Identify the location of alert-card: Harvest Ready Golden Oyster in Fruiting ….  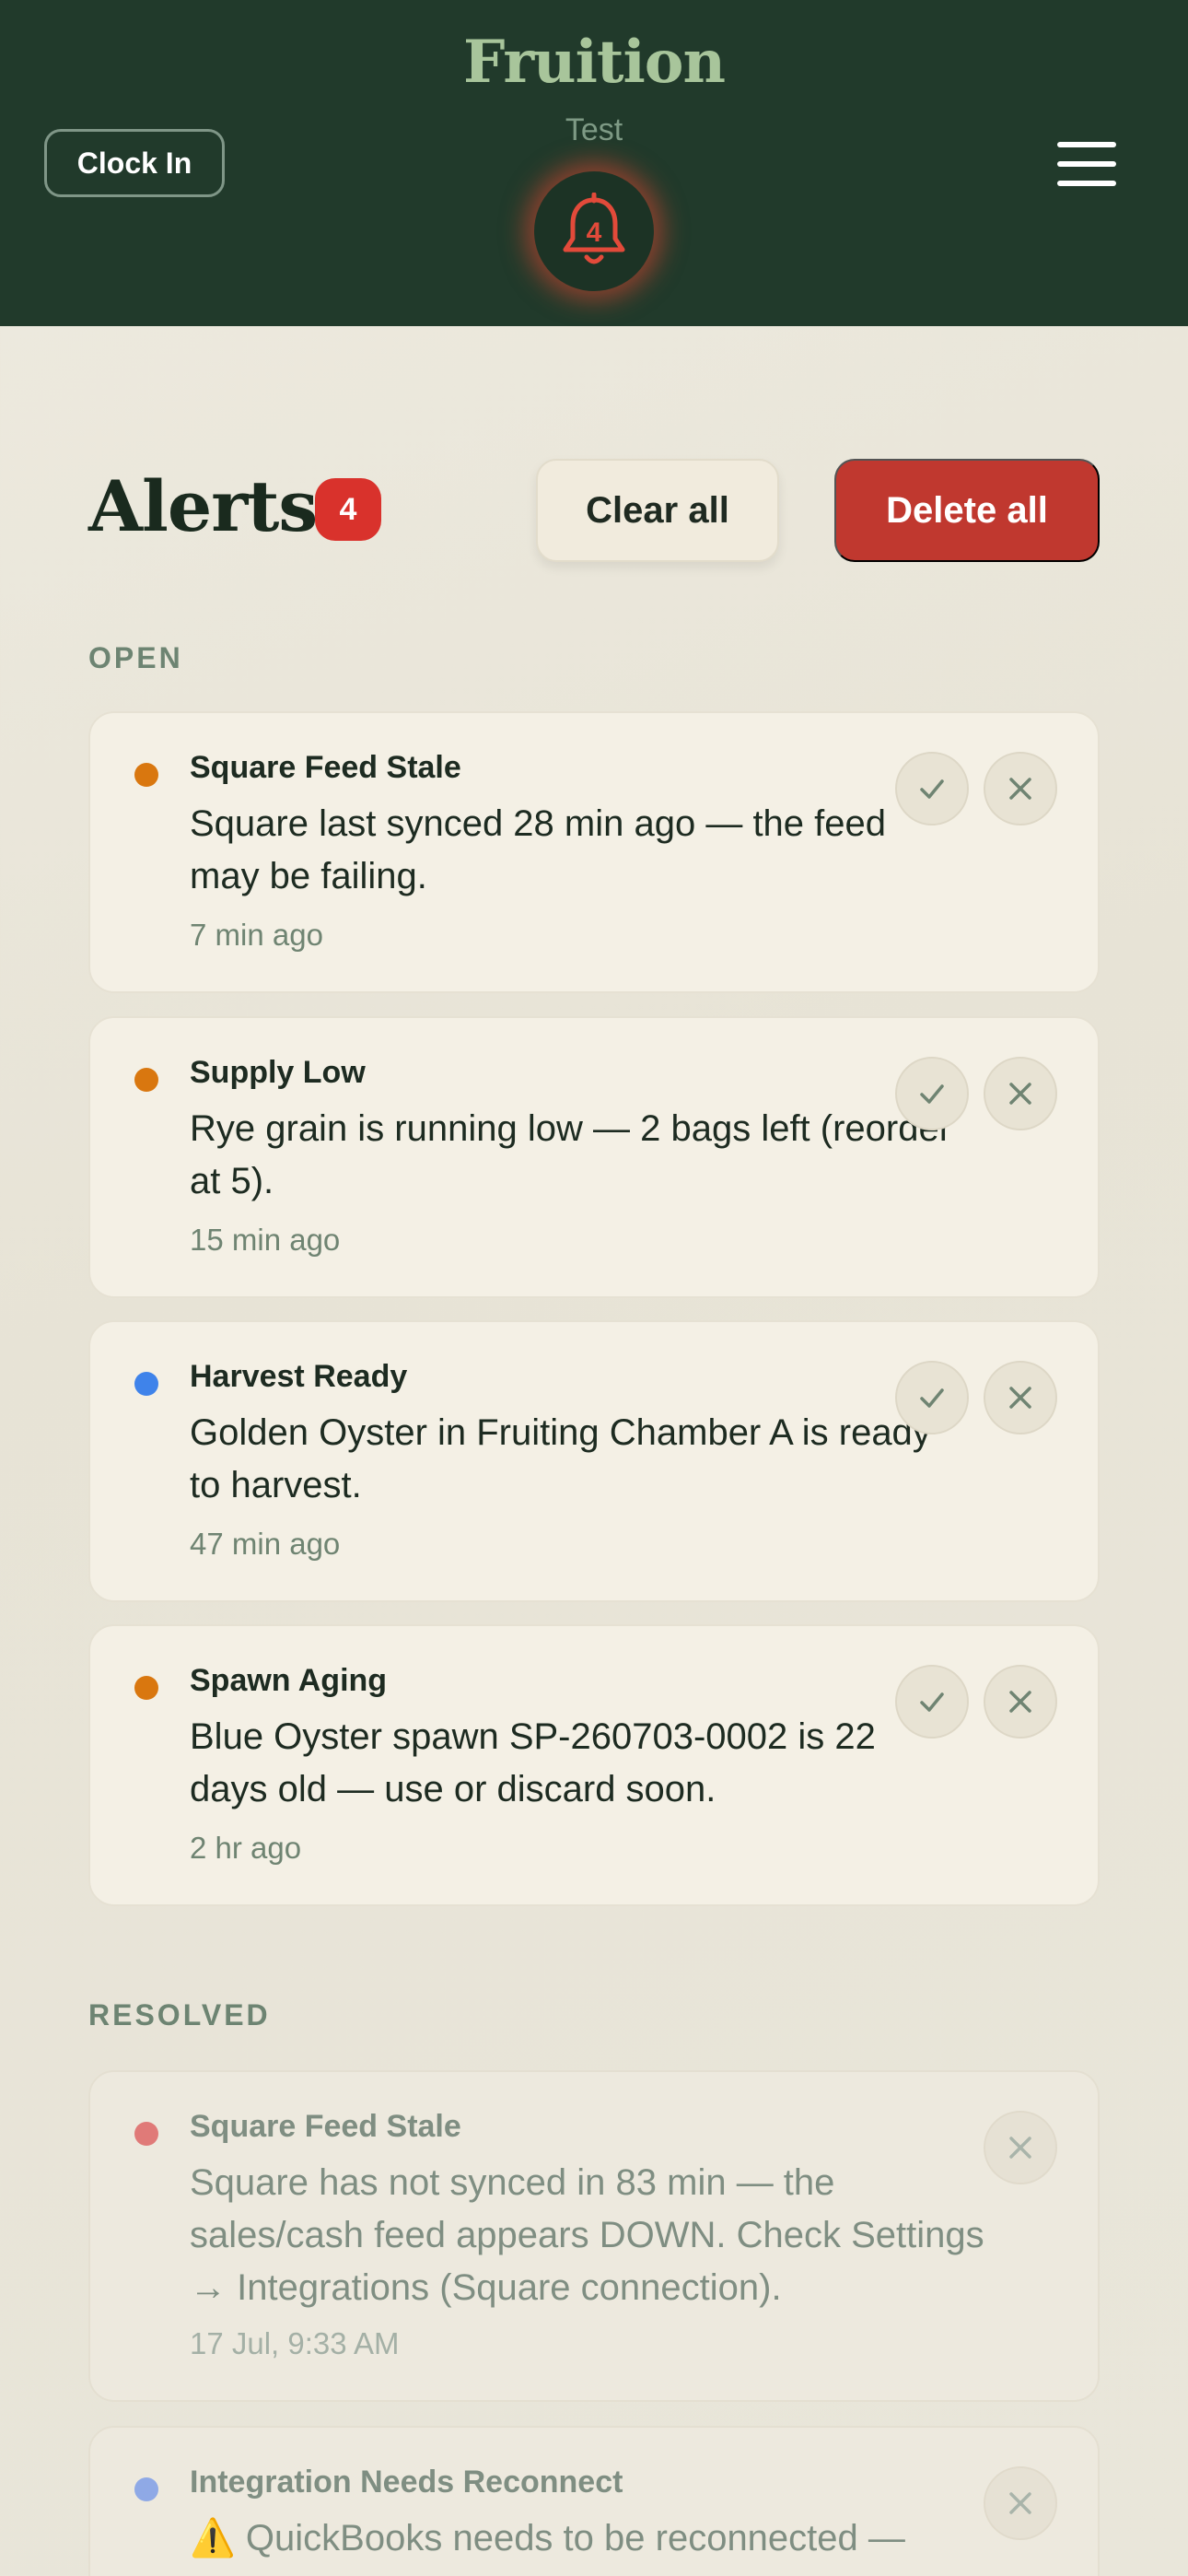
(594, 1461).